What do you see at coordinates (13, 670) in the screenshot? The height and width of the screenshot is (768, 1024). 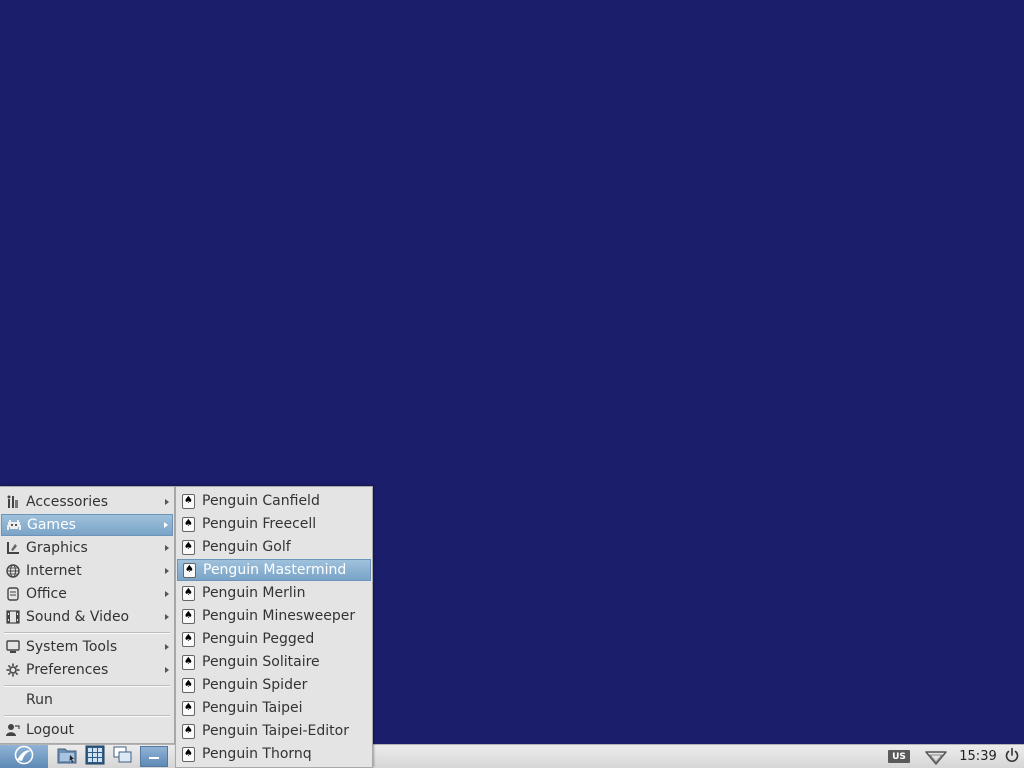 I see `preferences-icon` at bounding box center [13, 670].